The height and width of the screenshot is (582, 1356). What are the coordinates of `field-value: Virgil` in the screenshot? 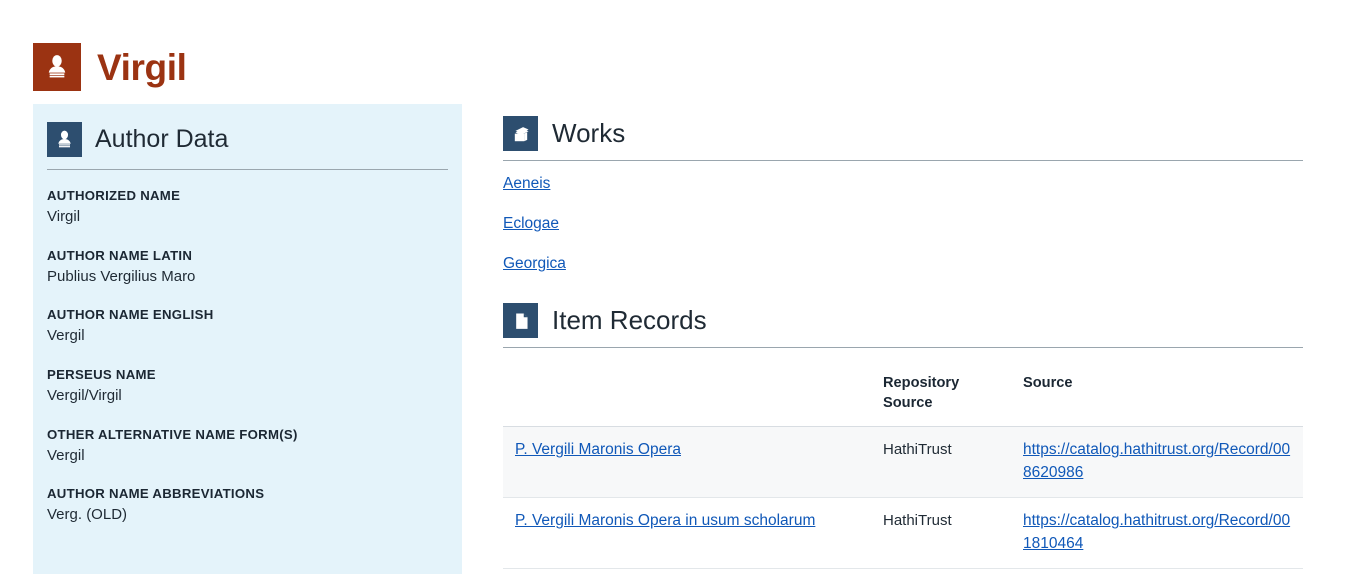 It's located at (64, 217).